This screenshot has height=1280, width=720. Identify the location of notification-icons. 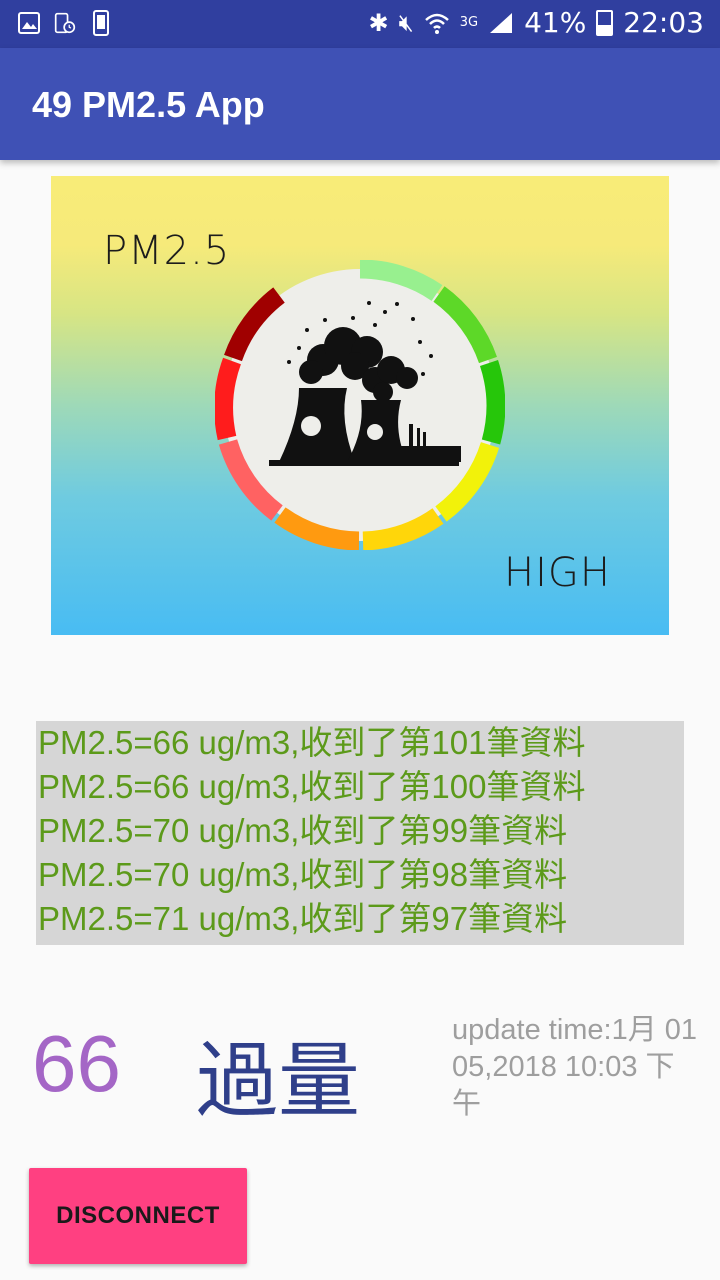
(65, 23).